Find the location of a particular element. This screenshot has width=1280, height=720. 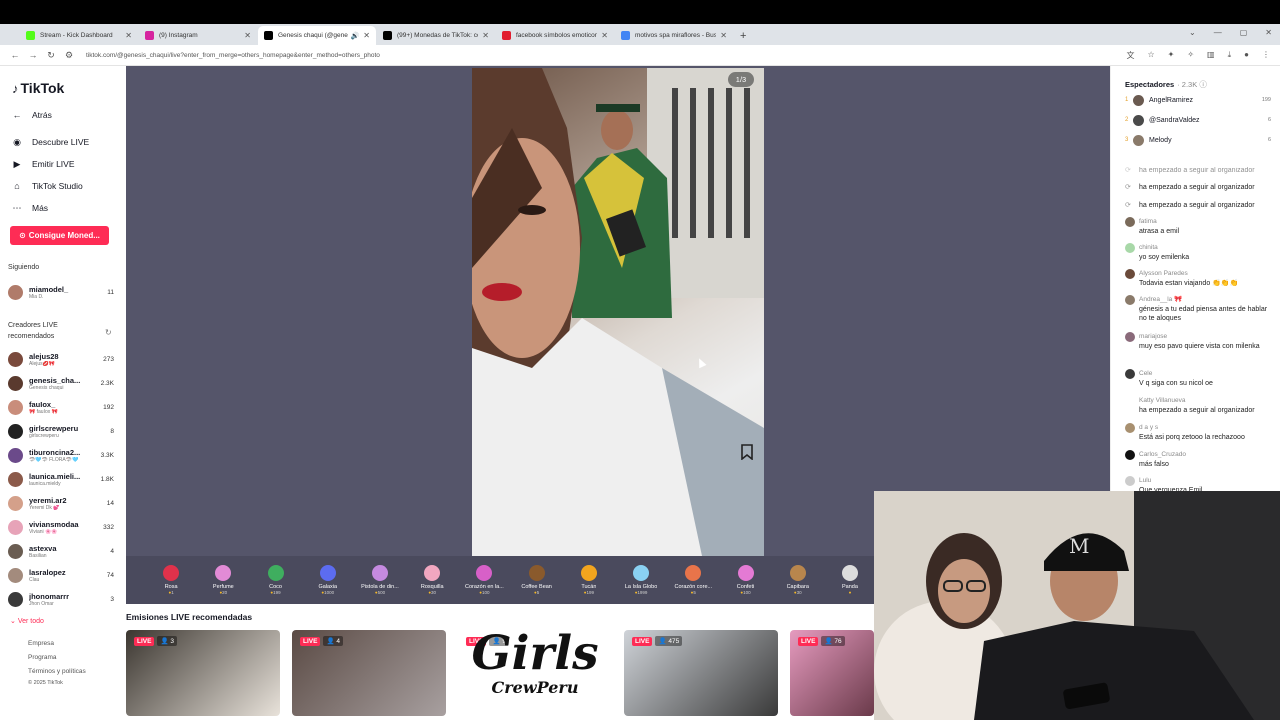

sidebar-nav-0: ← Atrás is located at coordinates (31, 115).